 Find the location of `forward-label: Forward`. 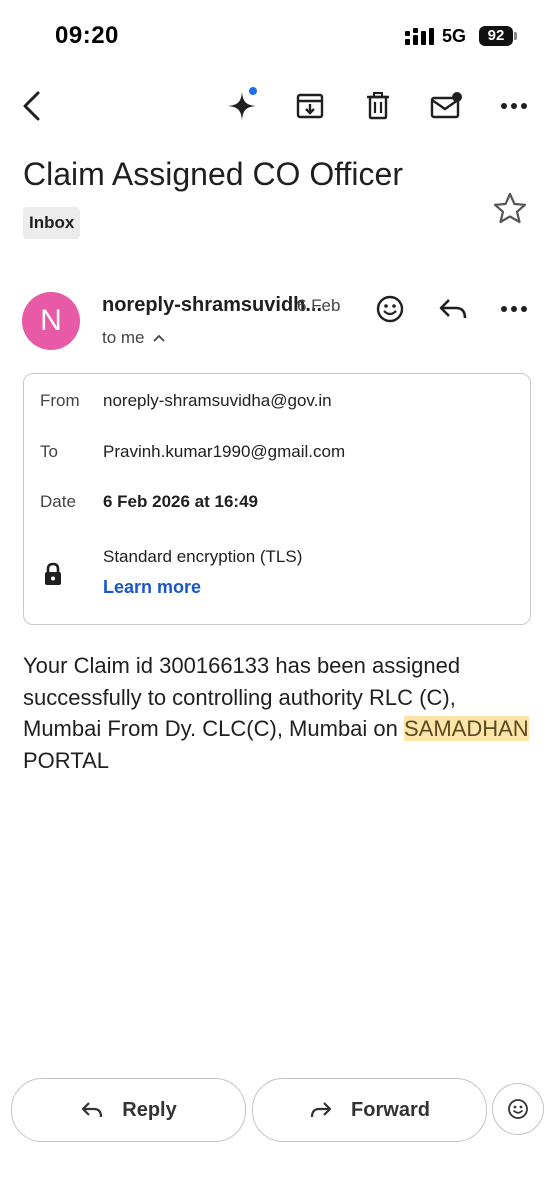

forward-label: Forward is located at coordinates (390, 1109).